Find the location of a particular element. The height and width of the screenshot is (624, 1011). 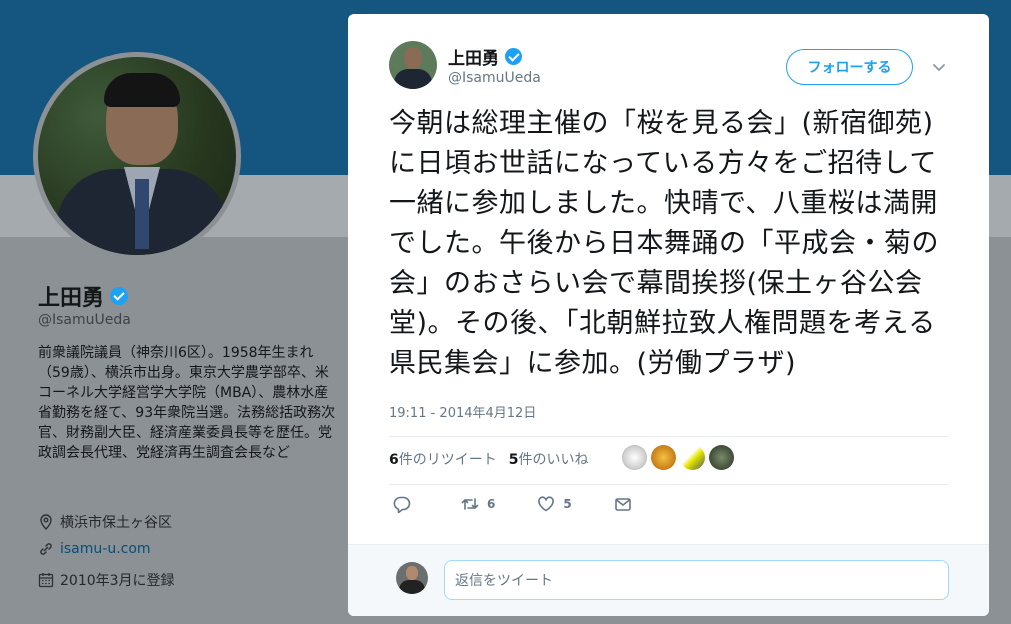

author-handle: @IsamuUeda is located at coordinates (494, 78).